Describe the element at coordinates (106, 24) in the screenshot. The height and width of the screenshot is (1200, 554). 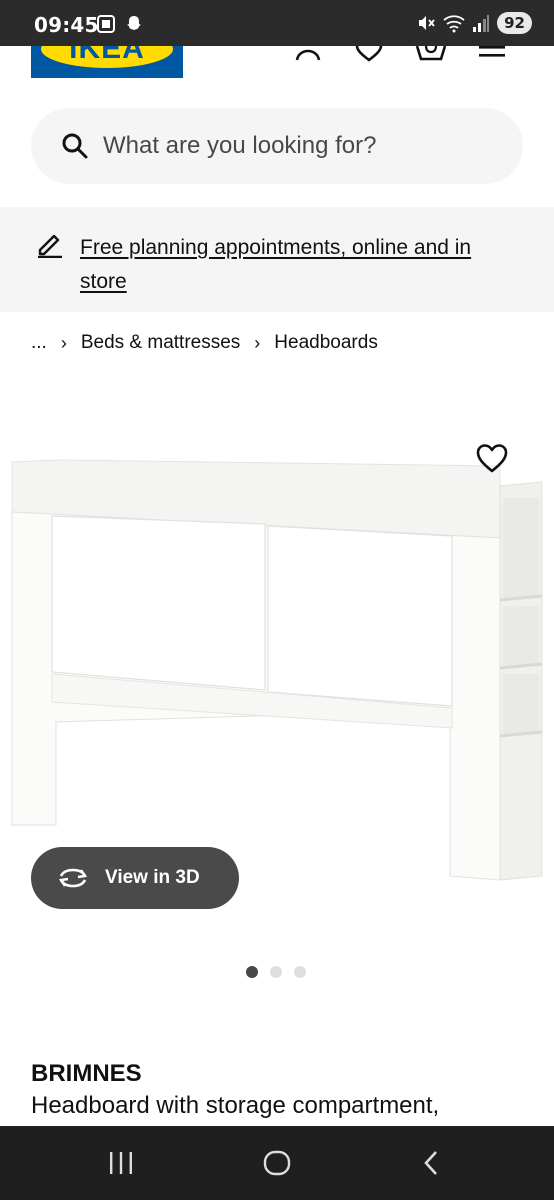
I see `screenshot-icon` at that location.